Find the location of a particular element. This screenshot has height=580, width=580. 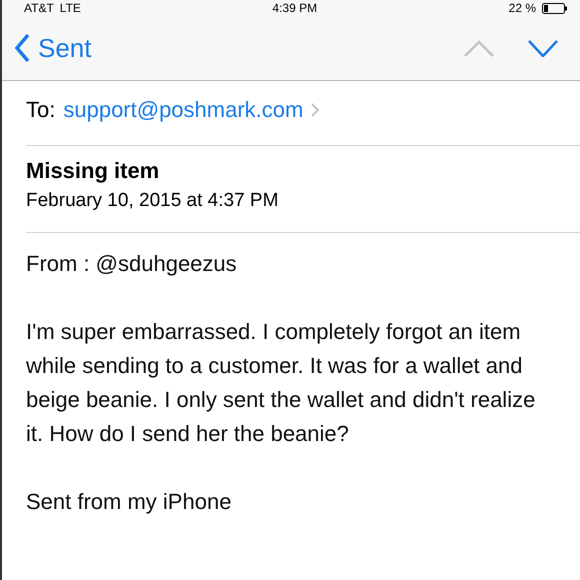

battery-percent: 22 % is located at coordinates (522, 8).